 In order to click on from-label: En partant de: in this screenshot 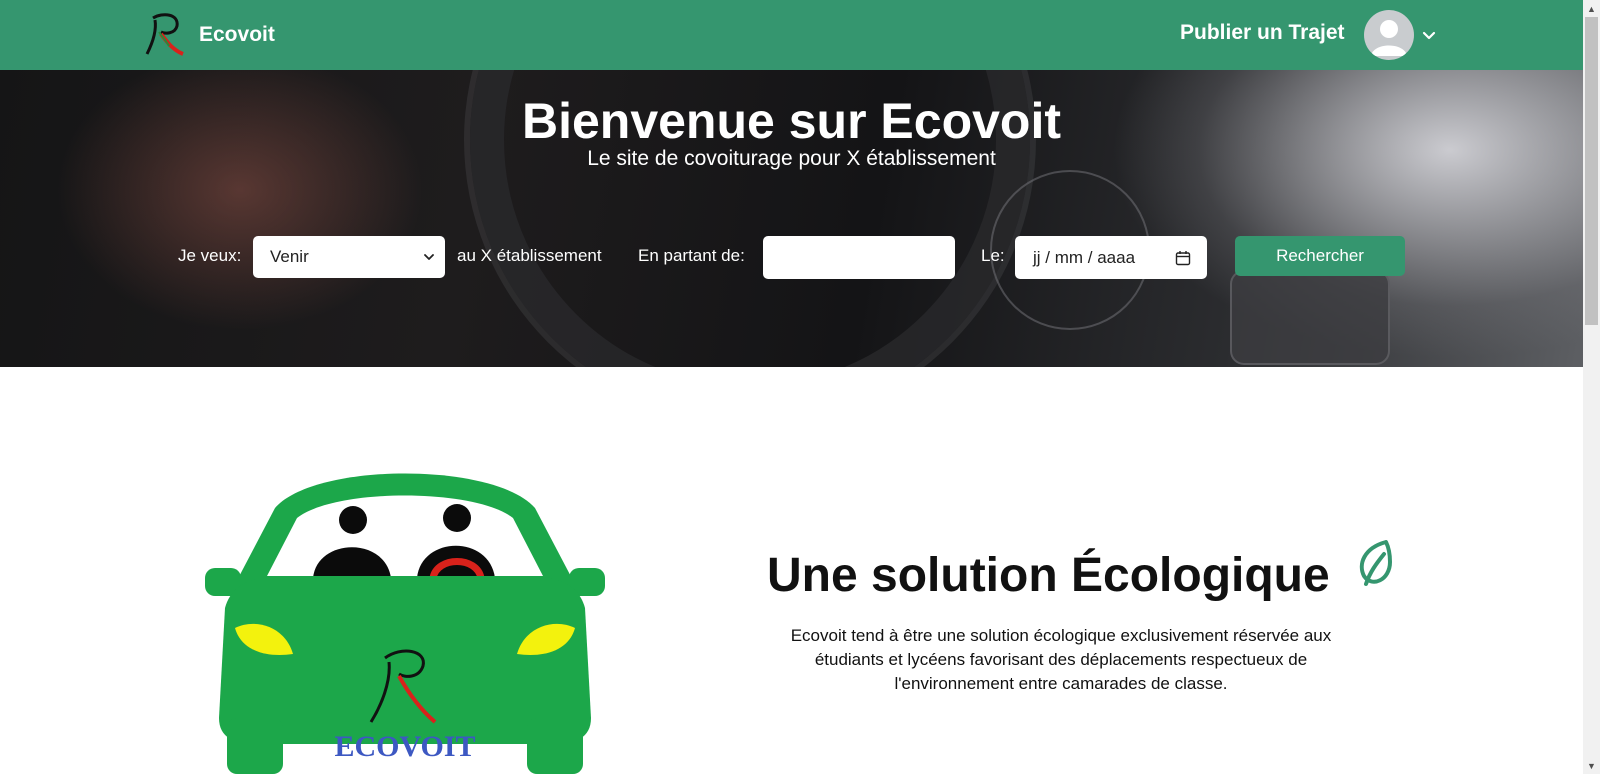, I will do `click(691, 255)`.